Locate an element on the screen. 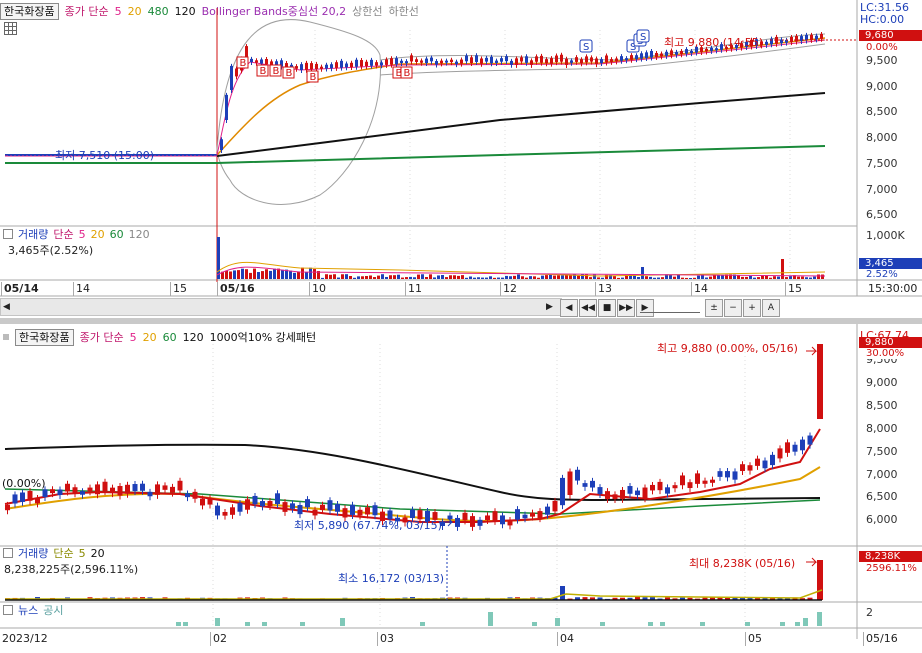  scroll-left-icon: ◀ is located at coordinates (6, 307).